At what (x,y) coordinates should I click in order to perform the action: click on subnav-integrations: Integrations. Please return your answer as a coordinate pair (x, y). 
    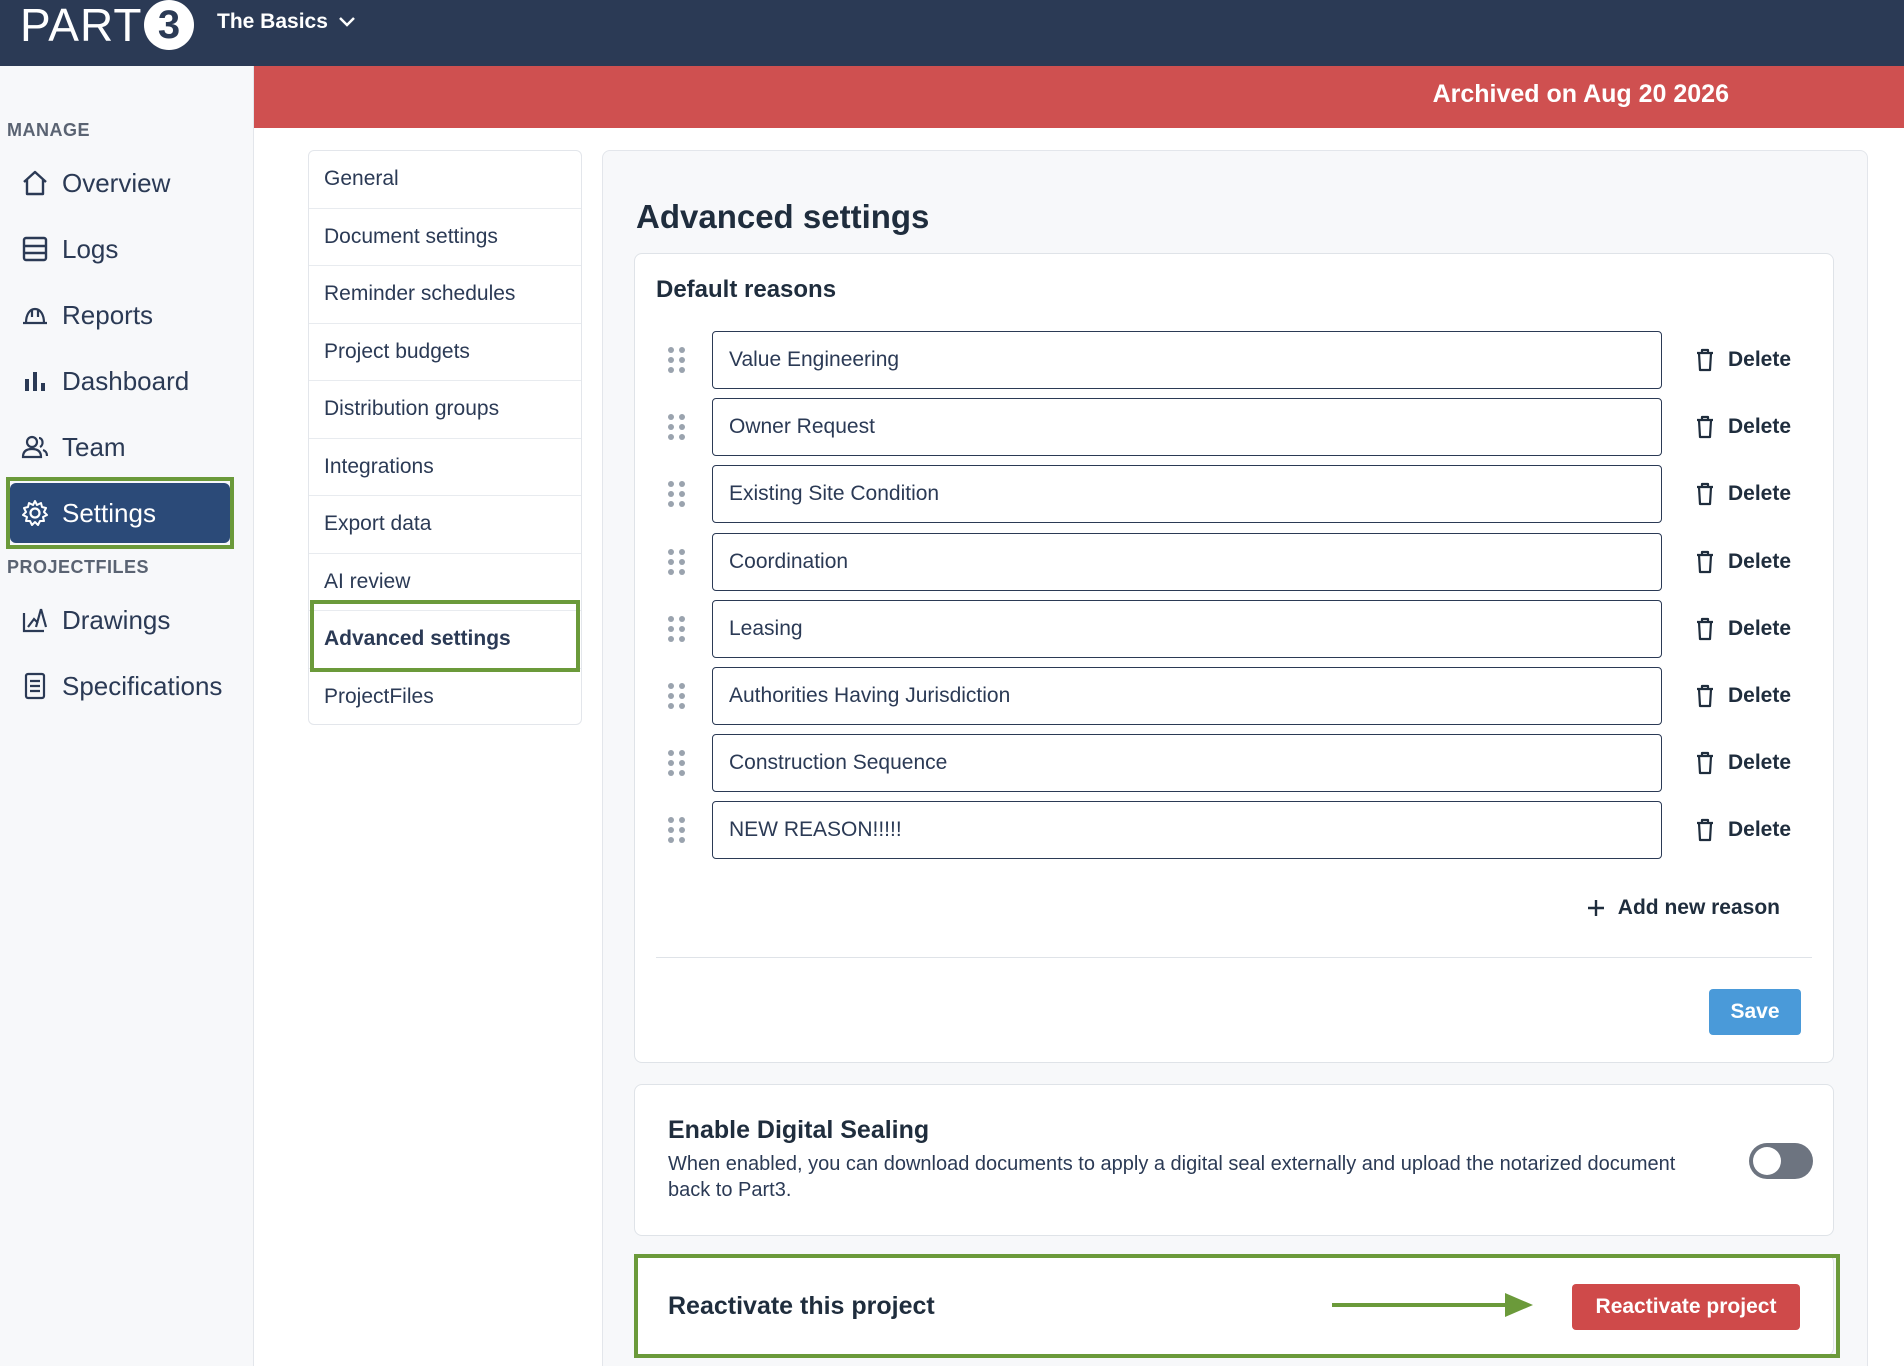
    Looking at the image, I should click on (445, 467).